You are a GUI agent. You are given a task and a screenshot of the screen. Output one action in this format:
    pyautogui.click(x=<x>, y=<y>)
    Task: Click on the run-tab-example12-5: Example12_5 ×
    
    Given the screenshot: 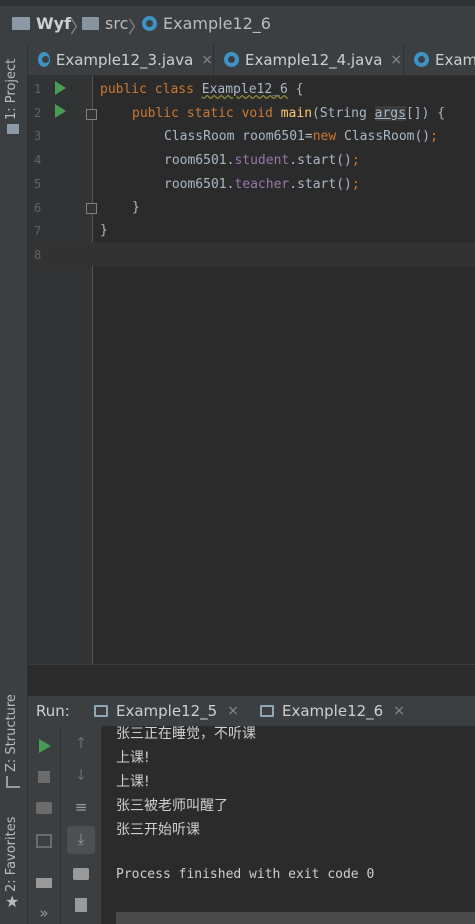 What is the action you would take?
    pyautogui.click(x=166, y=711)
    